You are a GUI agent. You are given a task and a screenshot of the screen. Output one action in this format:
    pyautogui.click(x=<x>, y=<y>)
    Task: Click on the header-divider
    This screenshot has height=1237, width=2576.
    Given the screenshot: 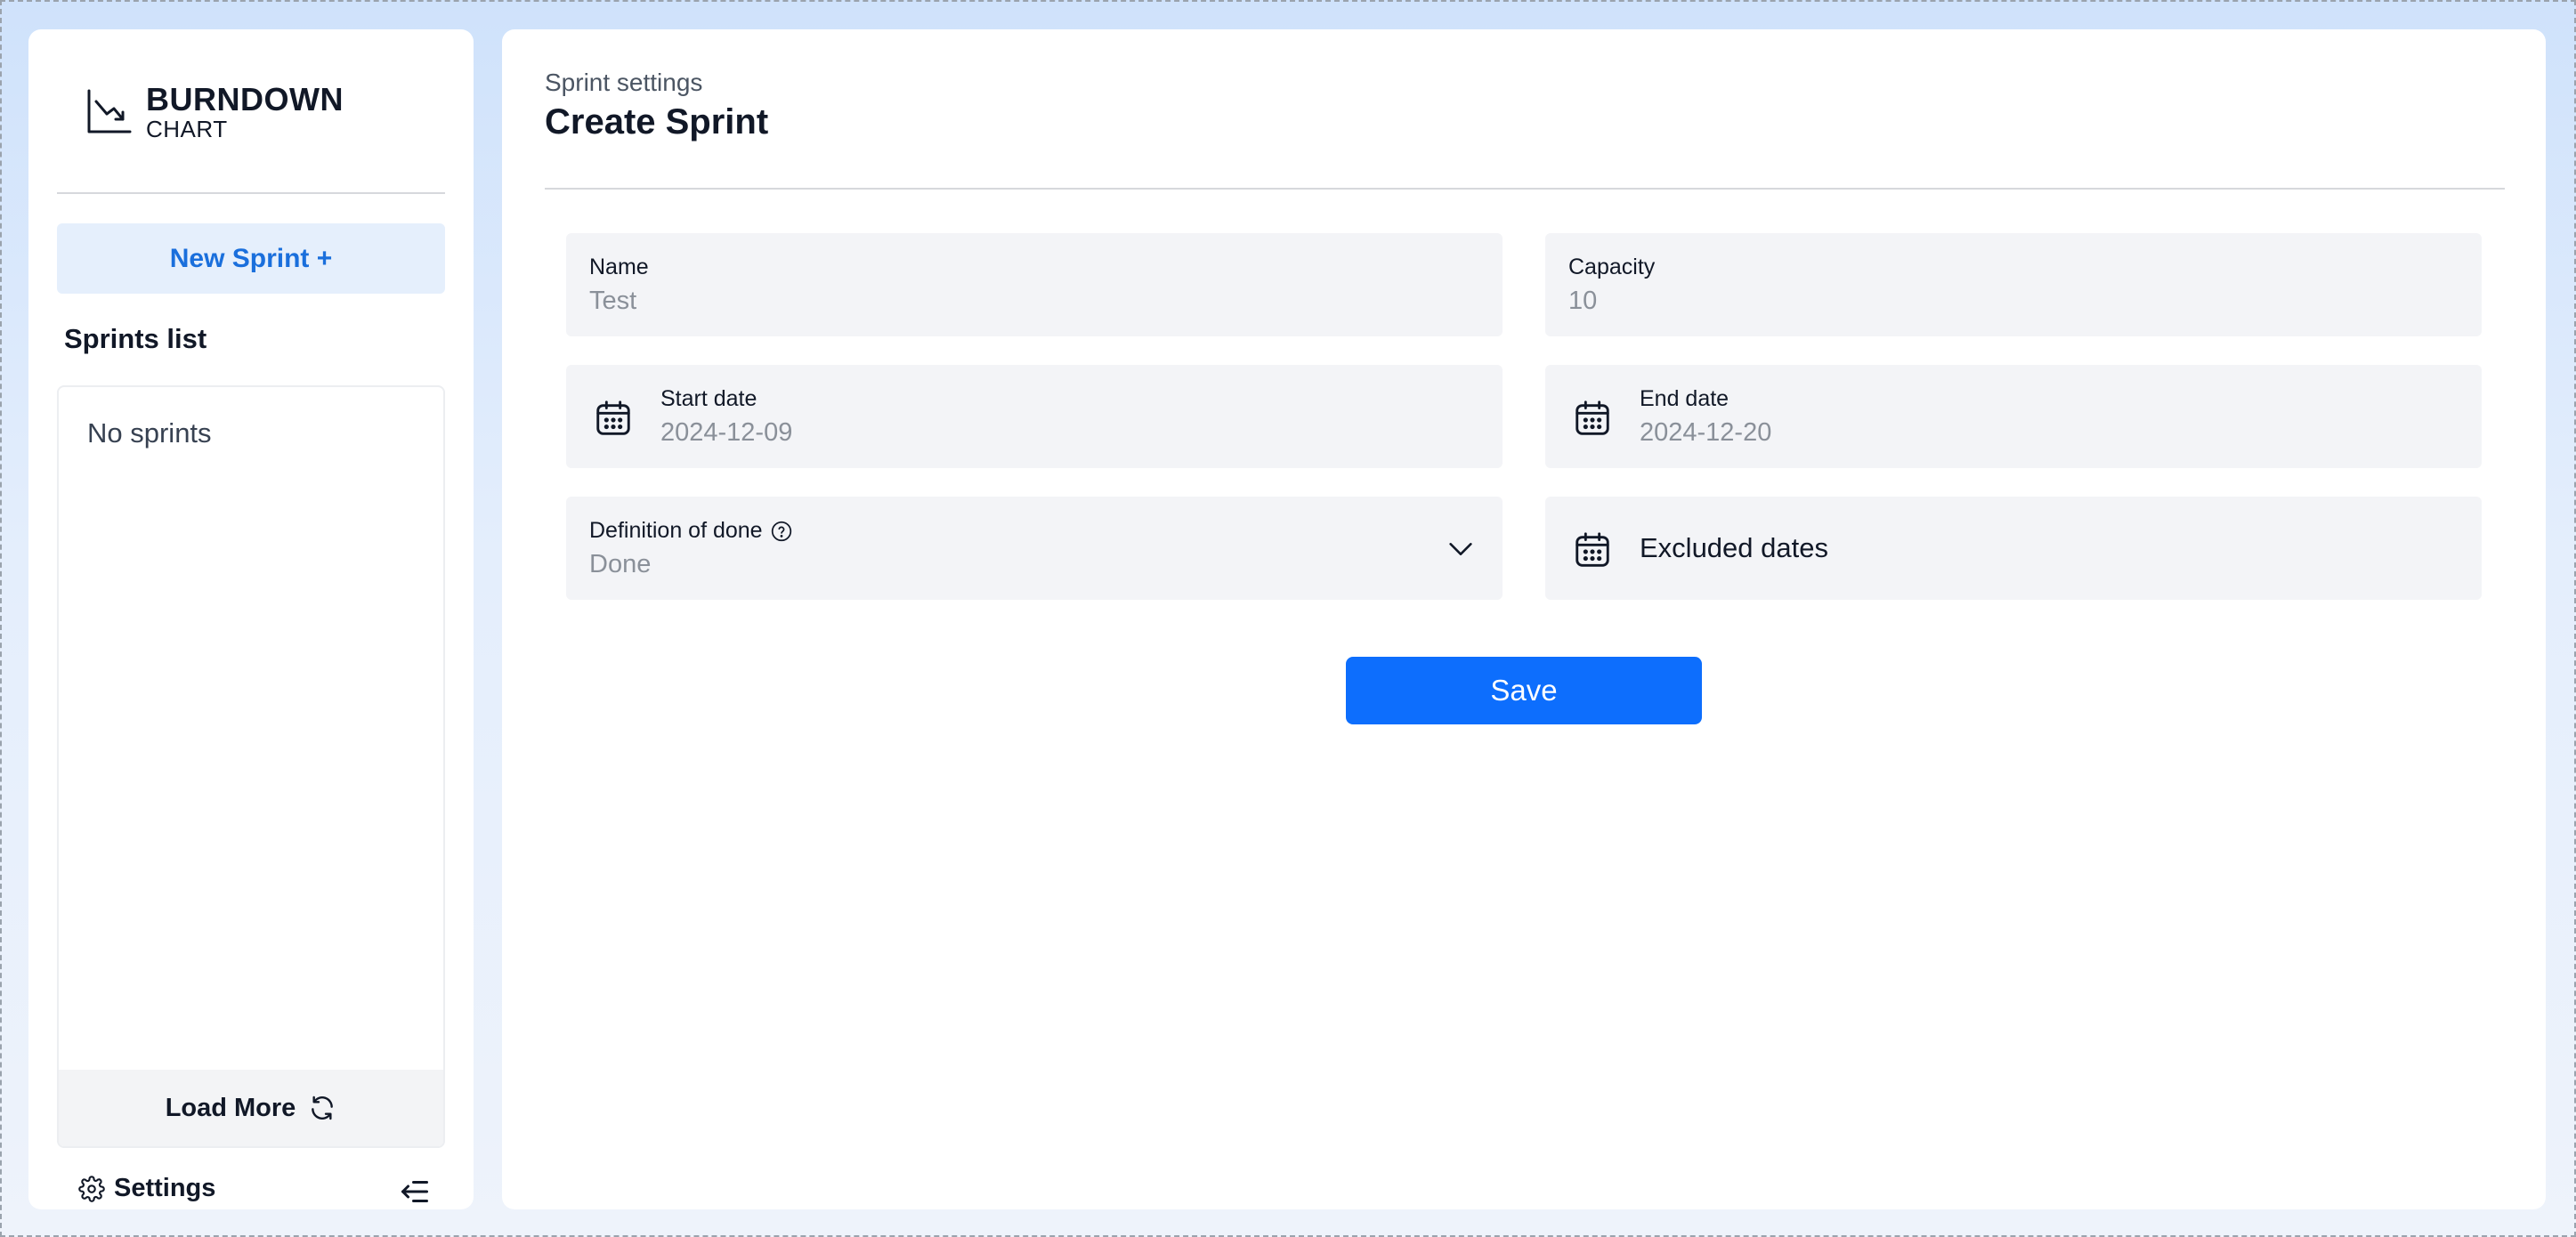 What is the action you would take?
    pyautogui.click(x=1525, y=189)
    